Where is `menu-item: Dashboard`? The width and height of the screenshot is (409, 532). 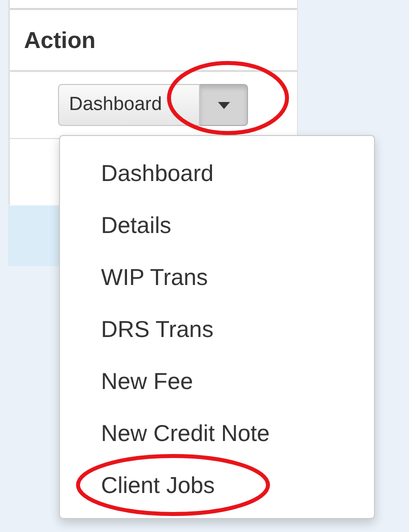 menu-item: Dashboard is located at coordinates (157, 173).